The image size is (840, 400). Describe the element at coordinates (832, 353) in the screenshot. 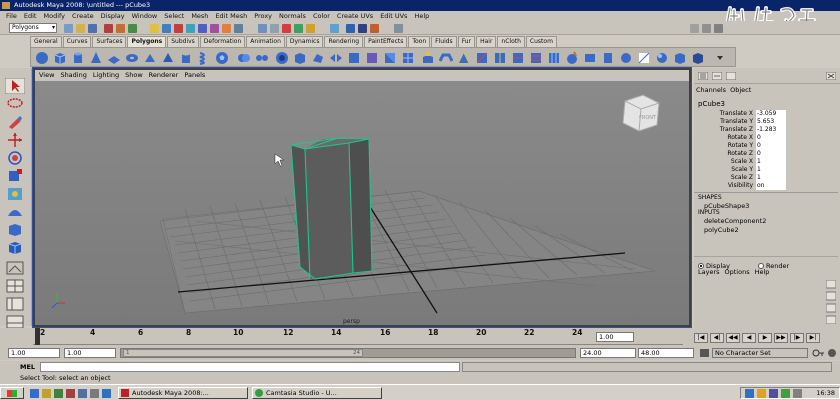

I see `animation-preferences-icon` at that location.